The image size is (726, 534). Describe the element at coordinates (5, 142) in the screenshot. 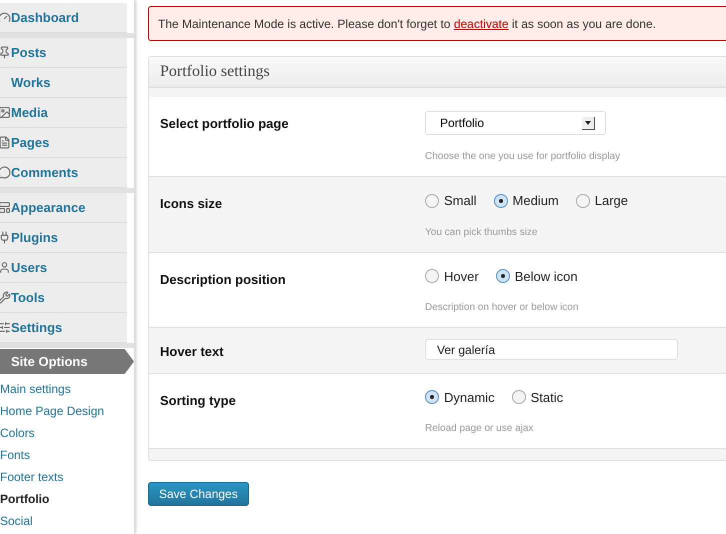

I see `document-icon` at that location.